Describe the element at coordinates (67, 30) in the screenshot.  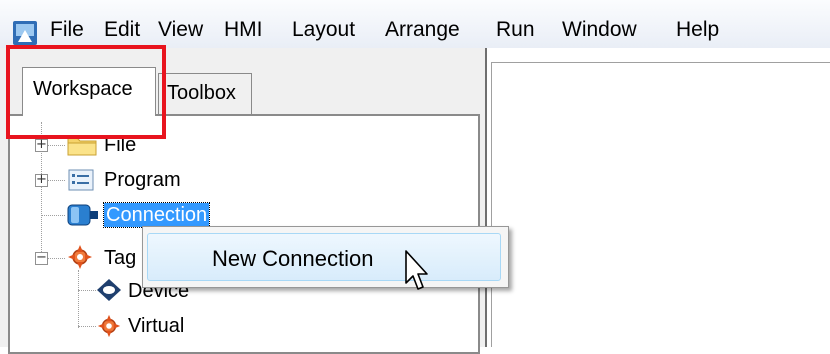
I see `menu-file: File` at that location.